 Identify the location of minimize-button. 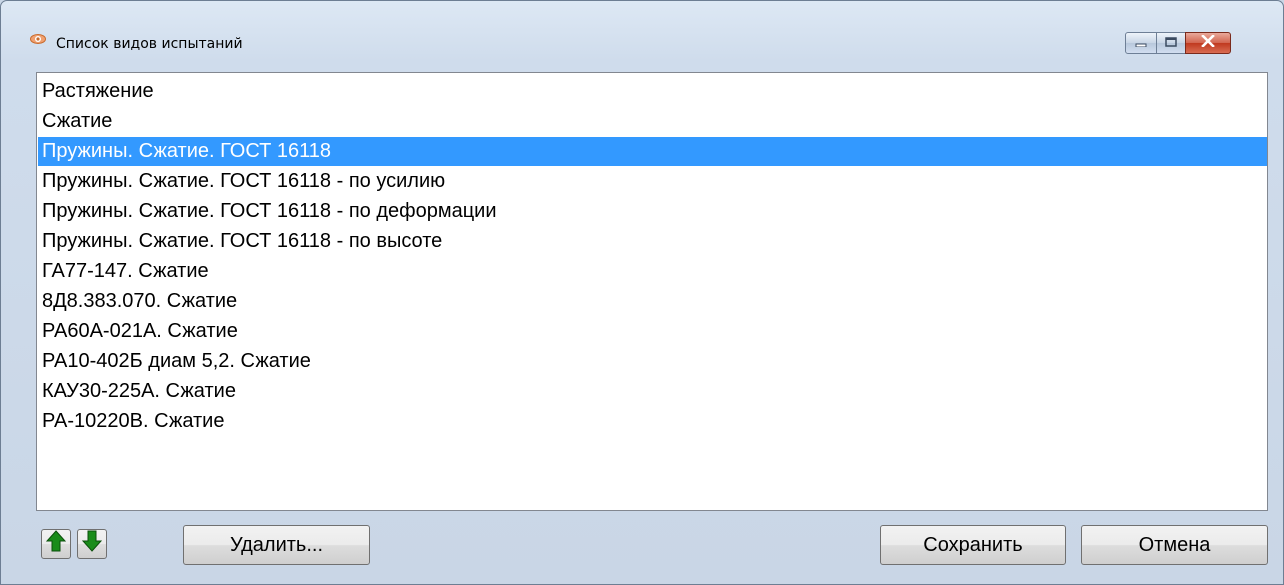
(1141, 43).